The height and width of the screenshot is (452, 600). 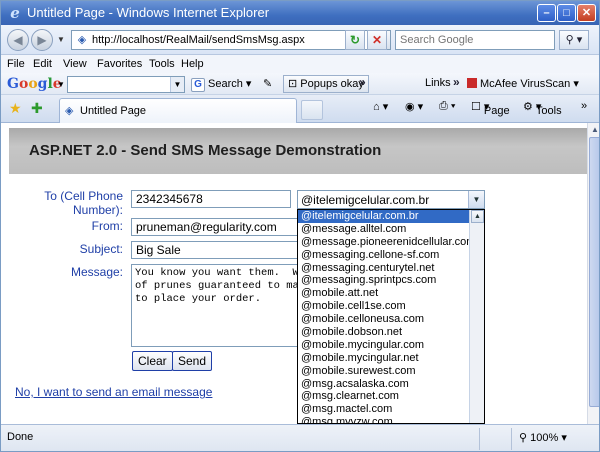 I want to click on carrier-option: @mobile.surewest.com, so click(x=383, y=371).